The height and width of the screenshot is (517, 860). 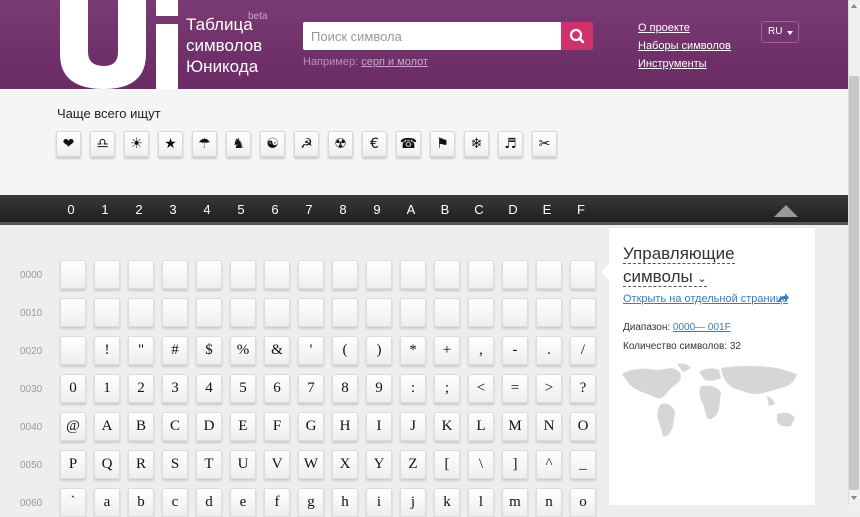 I want to click on symbol-key: M, so click(x=515, y=426).